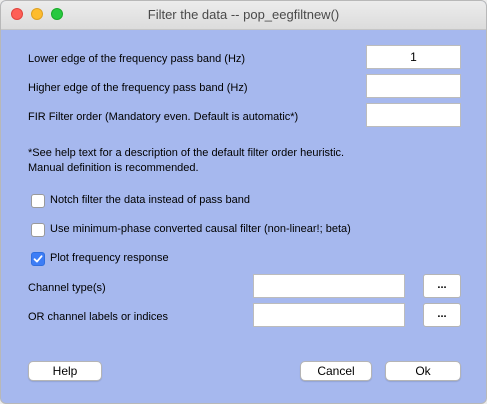 The height and width of the screenshot is (404, 487). I want to click on note-line-2: Manual definition is recommended., so click(113, 168).